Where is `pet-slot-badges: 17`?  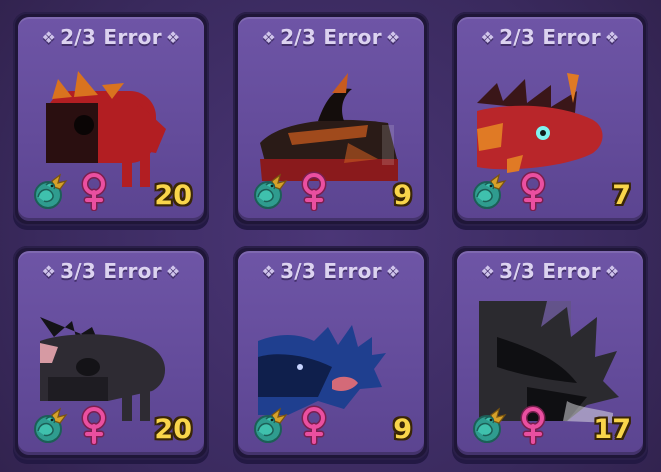 pet-slot-badges: 17 is located at coordinates (550, 425).